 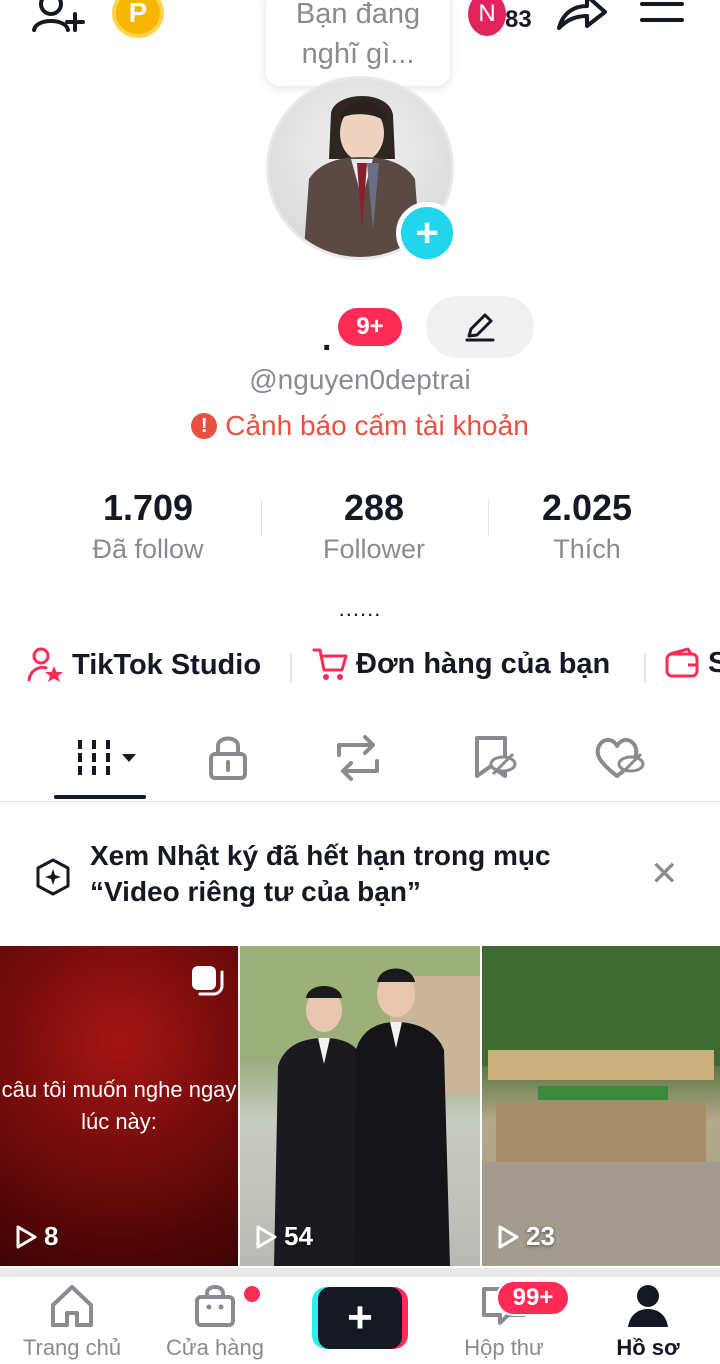 I want to click on coins-icon: P, so click(x=138, y=19).